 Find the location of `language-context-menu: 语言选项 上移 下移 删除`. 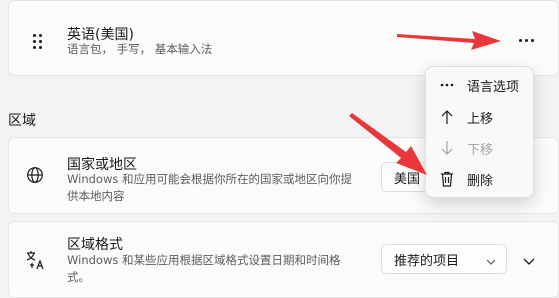

language-context-menu: 语言选项 上移 下移 删除 is located at coordinates (479, 132).